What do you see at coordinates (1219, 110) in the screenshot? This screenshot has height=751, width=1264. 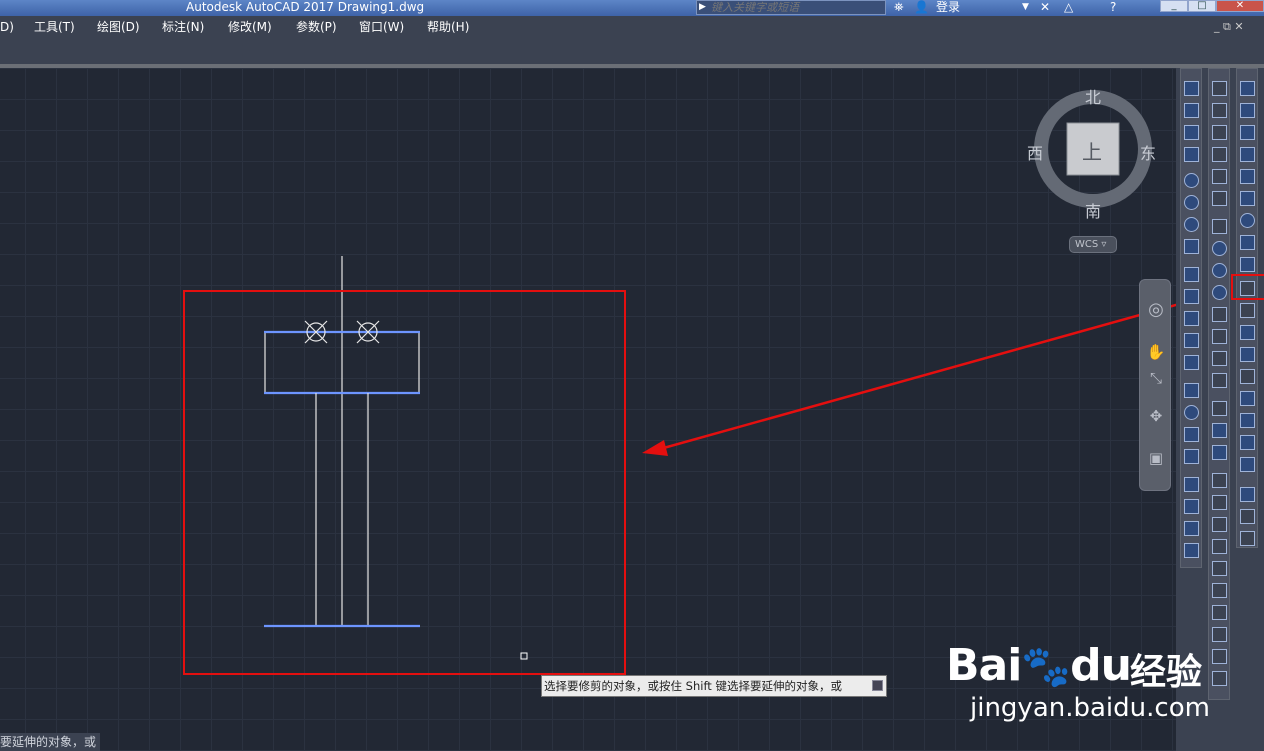 I see `snap-from-icon` at bounding box center [1219, 110].